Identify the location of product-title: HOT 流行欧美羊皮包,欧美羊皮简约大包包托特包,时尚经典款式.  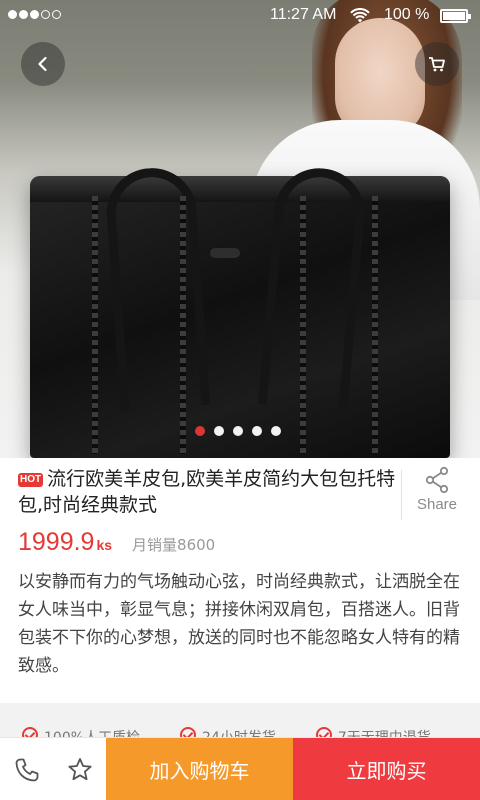
(208, 492).